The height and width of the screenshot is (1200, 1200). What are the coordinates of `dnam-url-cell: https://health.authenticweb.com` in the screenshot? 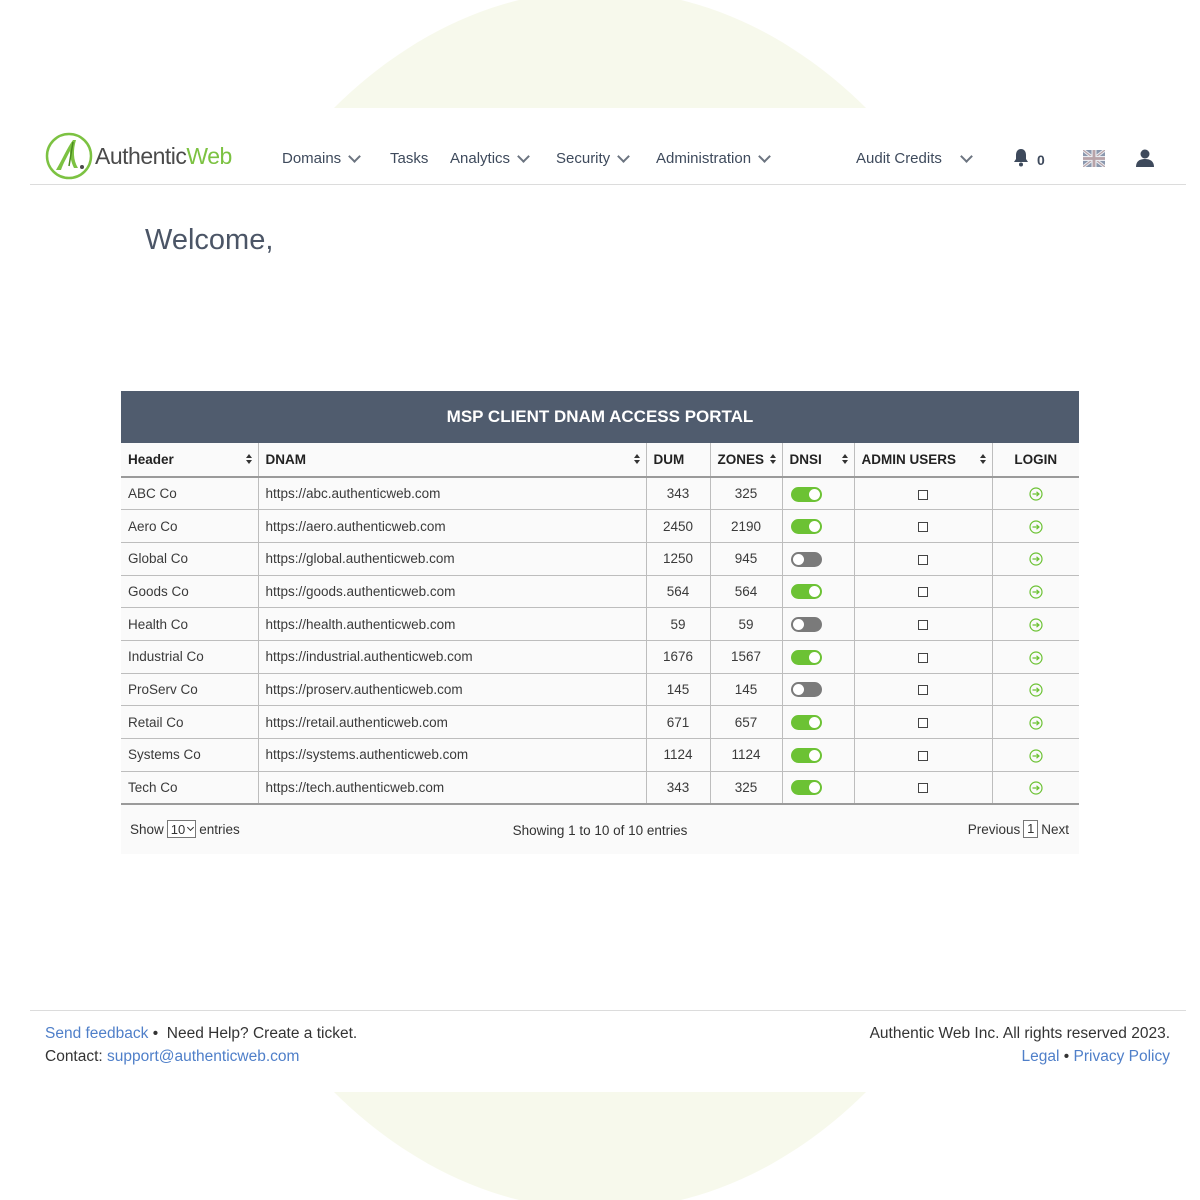 It's located at (452, 624).